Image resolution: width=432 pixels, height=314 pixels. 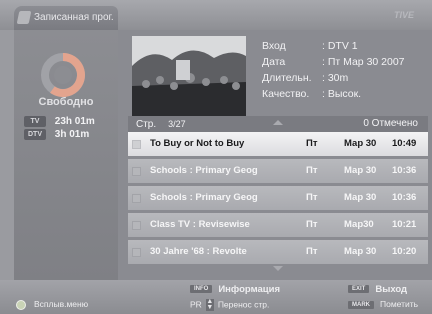 I want to click on popup-menu-hint: Всплыв.меню, so click(x=52, y=304).